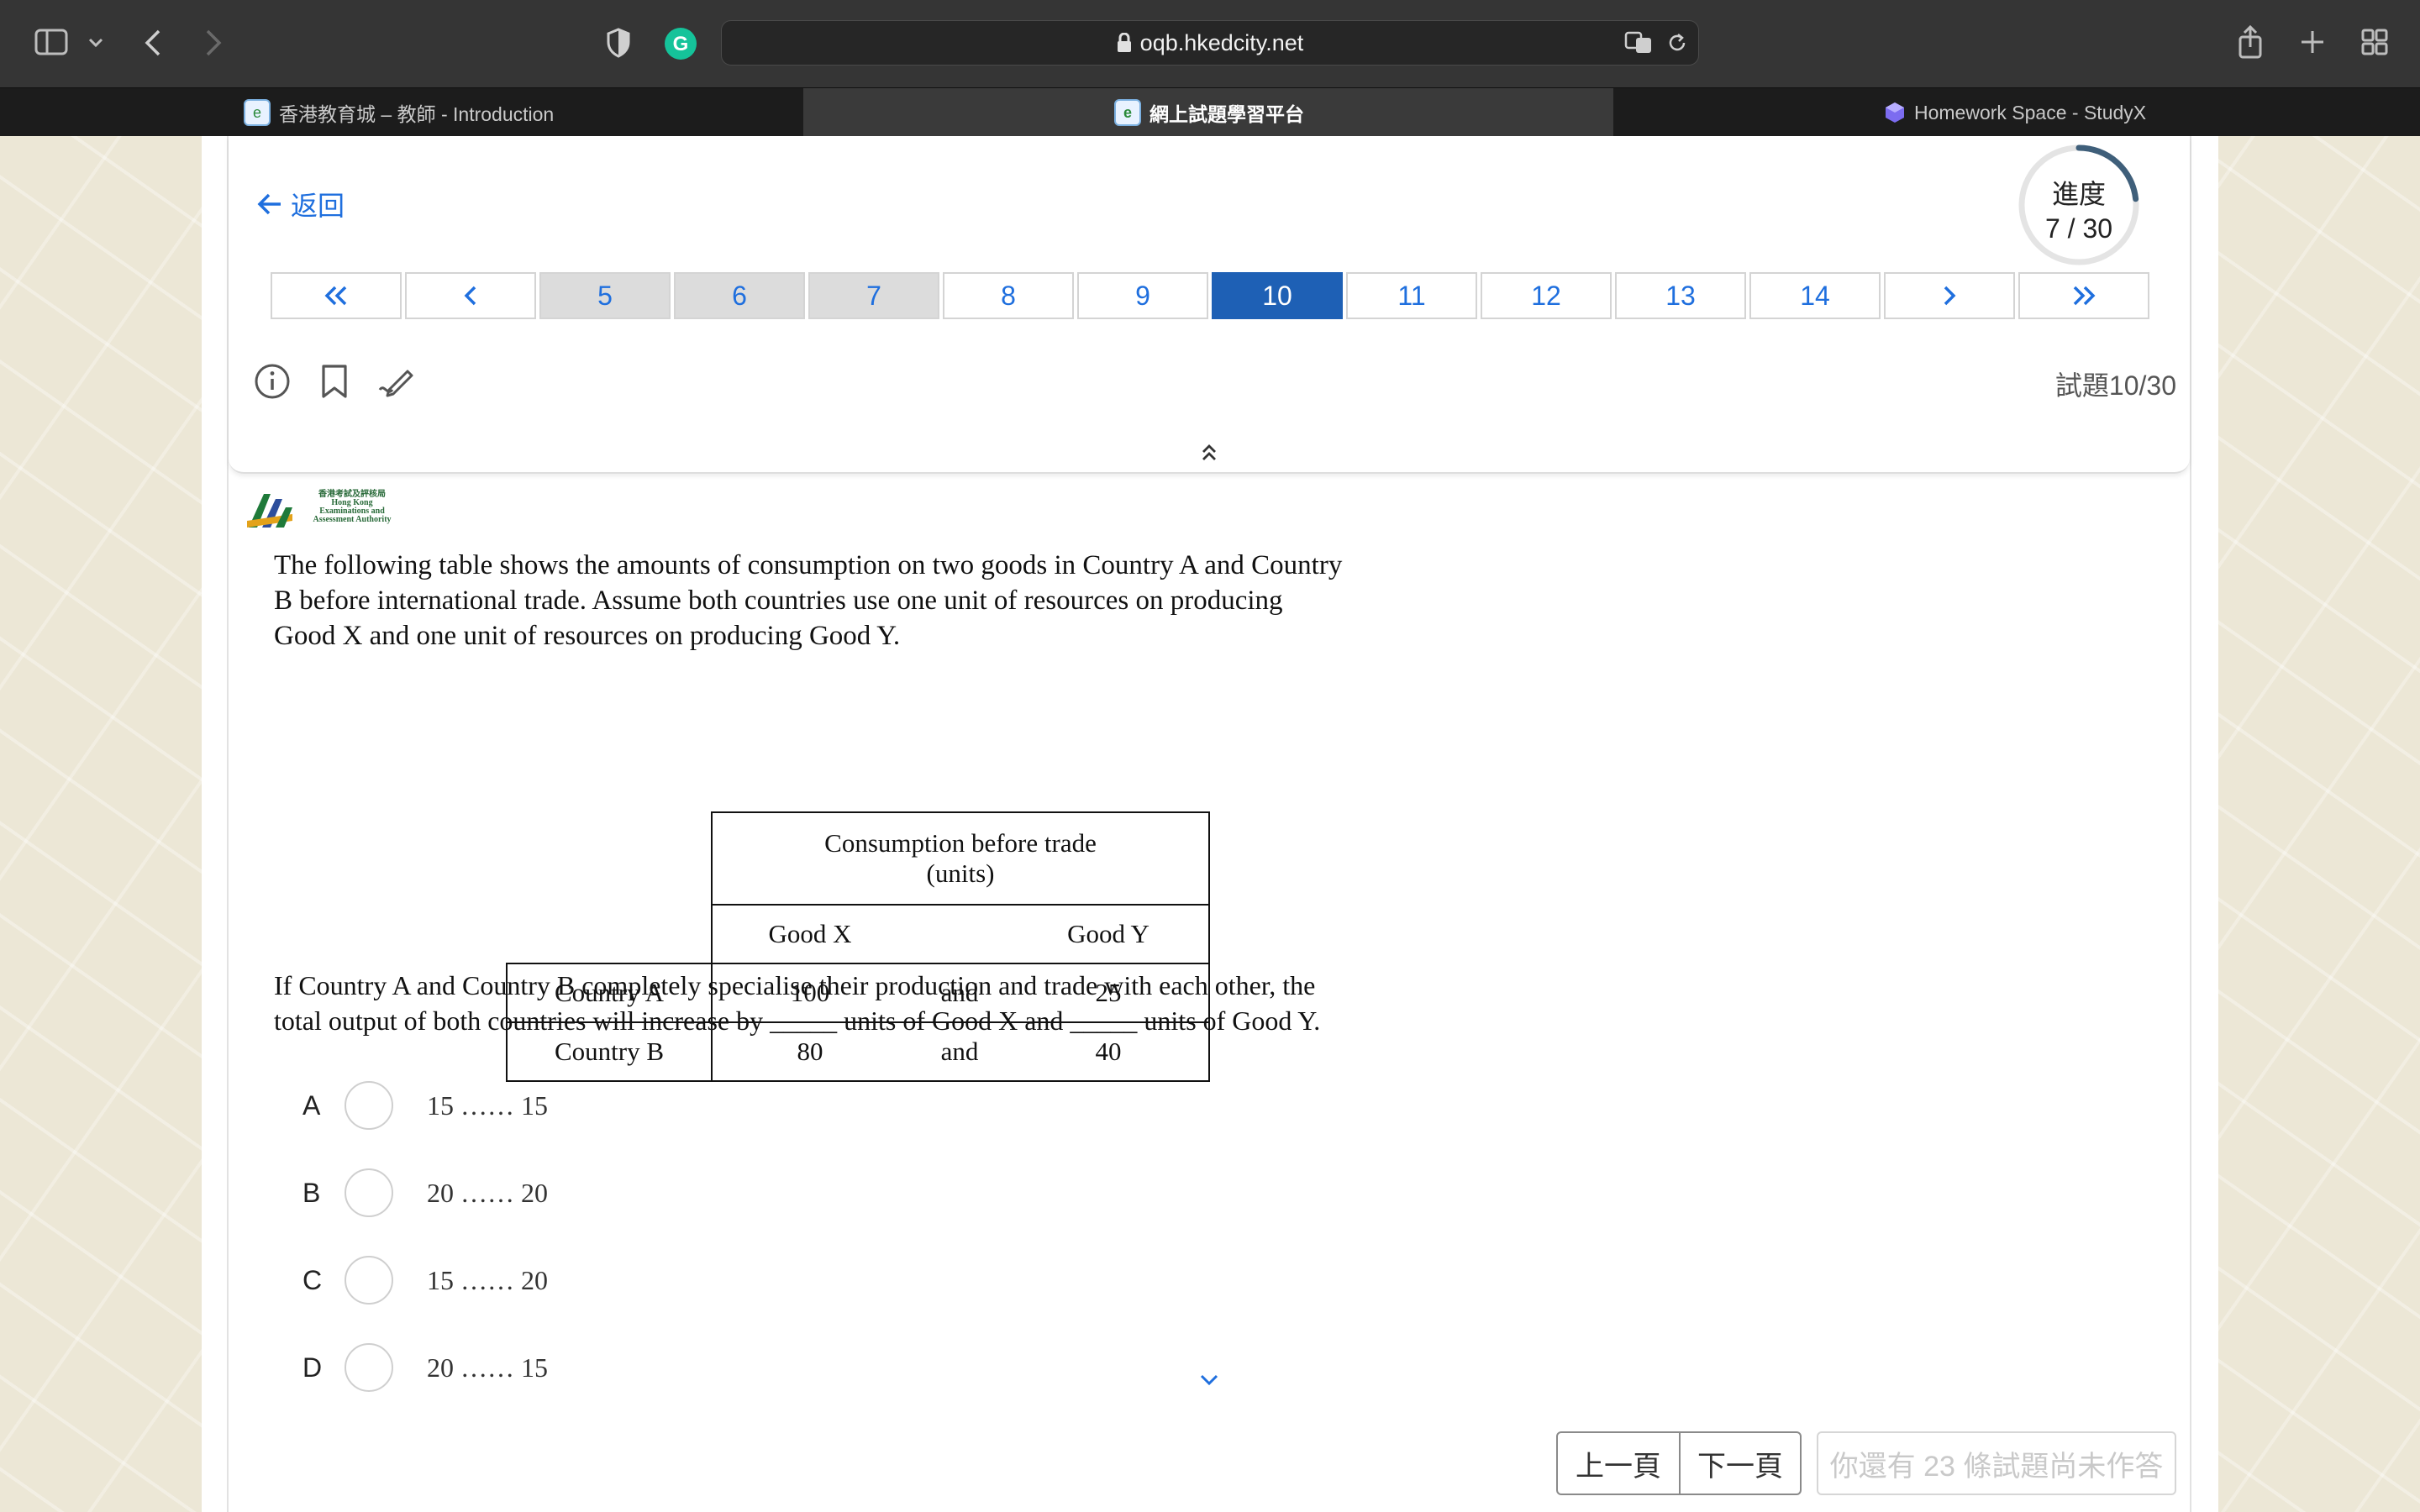  I want to click on info-icon, so click(272, 381).